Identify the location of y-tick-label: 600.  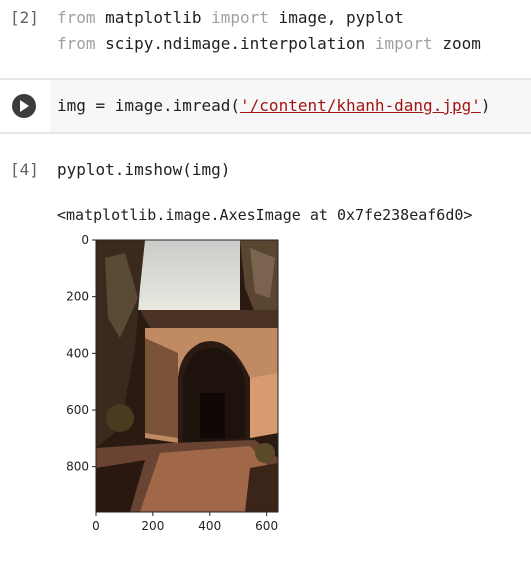
(77, 410).